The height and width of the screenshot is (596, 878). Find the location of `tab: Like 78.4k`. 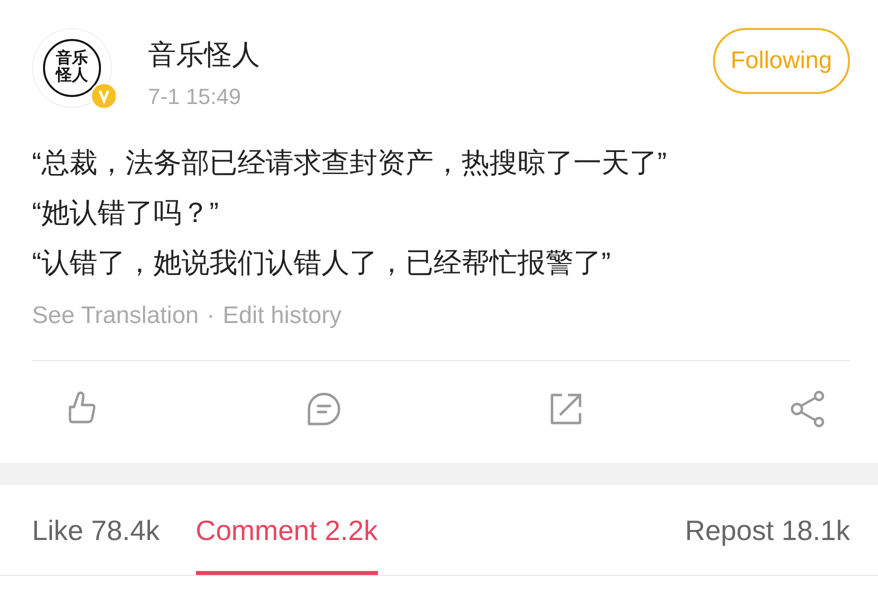

tab: Like 78.4k is located at coordinates (96, 530).